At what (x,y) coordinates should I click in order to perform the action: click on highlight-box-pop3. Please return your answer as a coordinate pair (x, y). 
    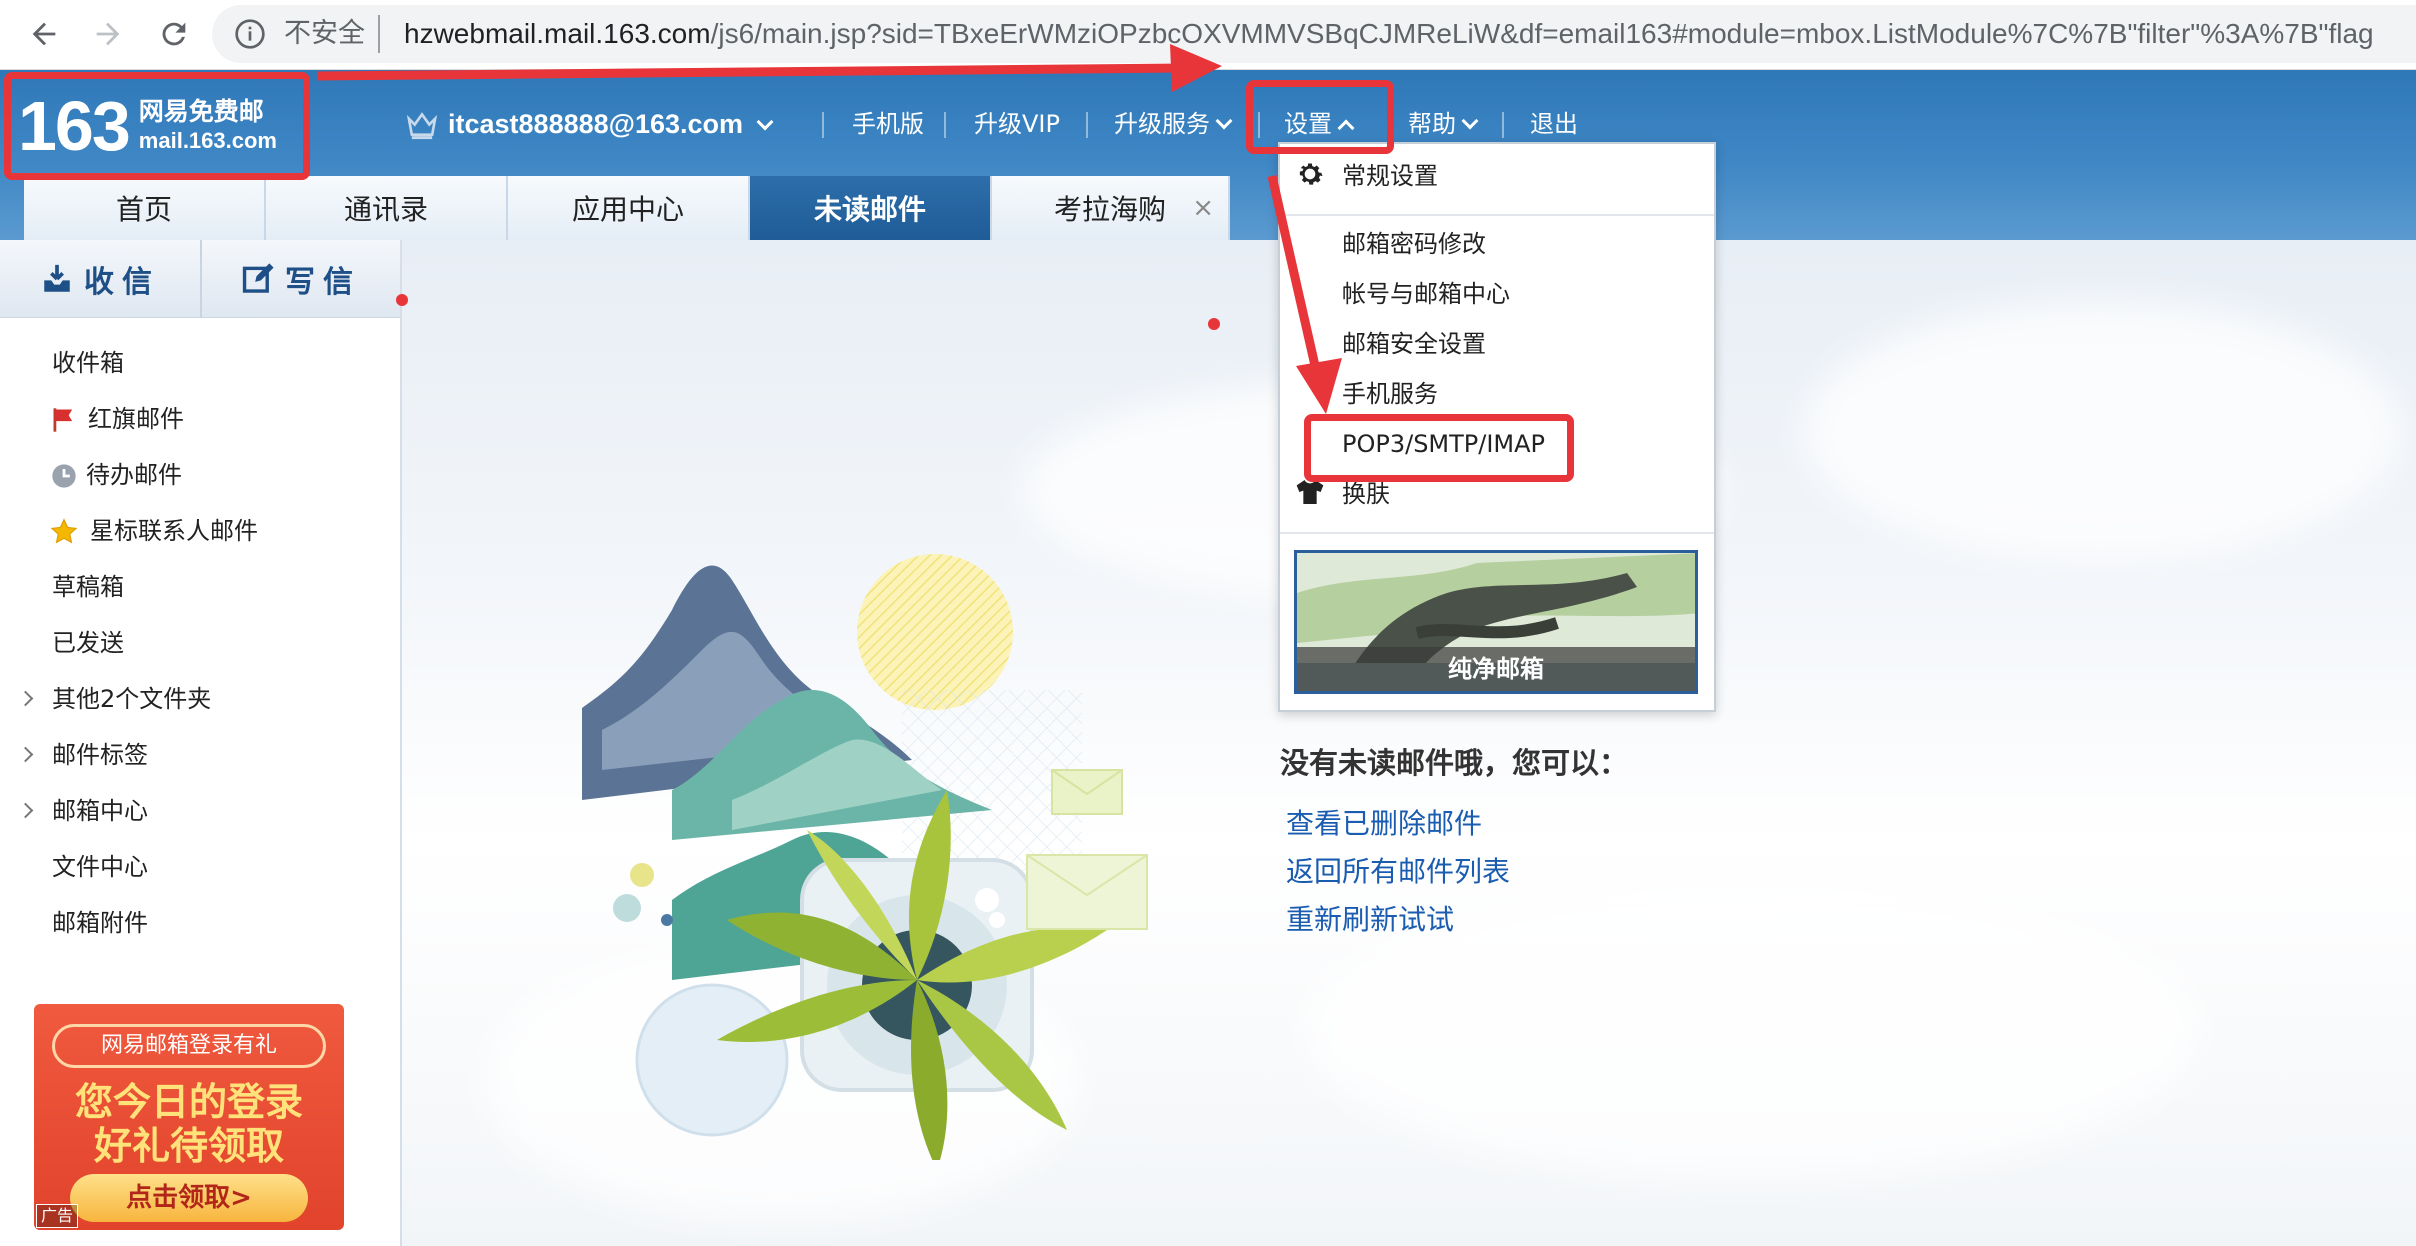
    Looking at the image, I should click on (1439, 448).